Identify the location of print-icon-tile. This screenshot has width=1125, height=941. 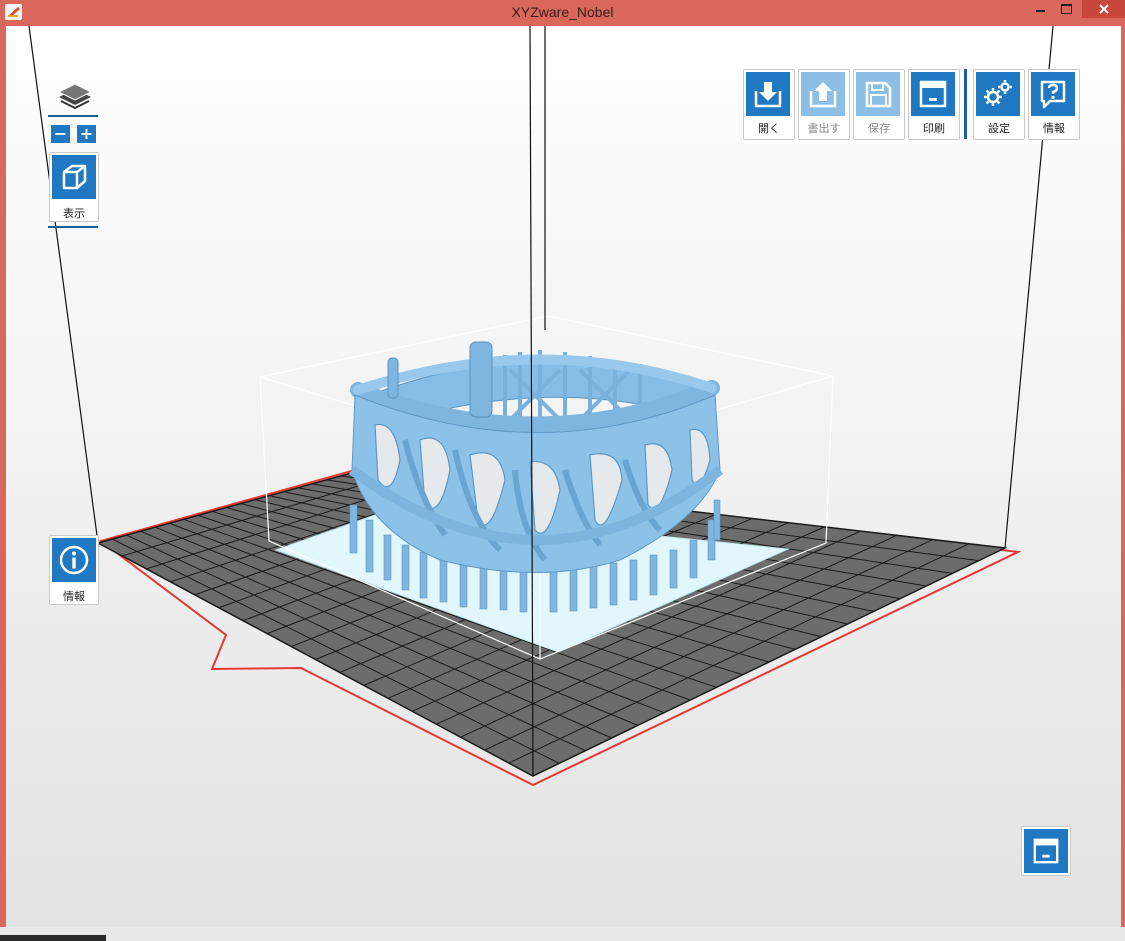
(933, 94).